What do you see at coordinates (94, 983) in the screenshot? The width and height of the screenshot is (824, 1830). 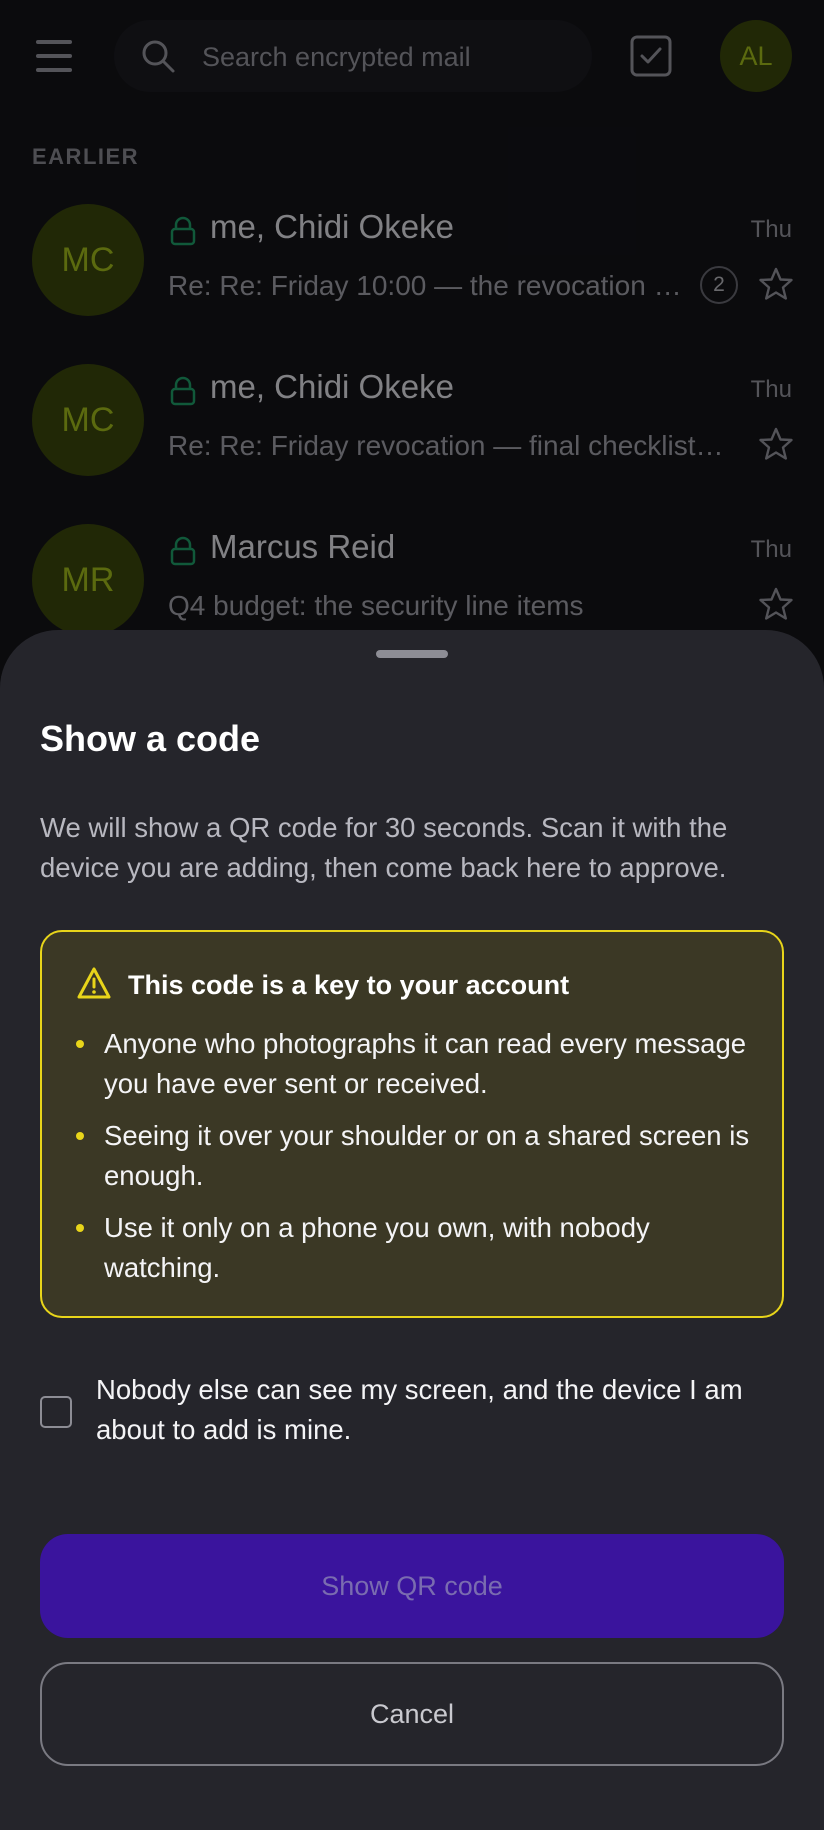 I see `warning-icon` at bounding box center [94, 983].